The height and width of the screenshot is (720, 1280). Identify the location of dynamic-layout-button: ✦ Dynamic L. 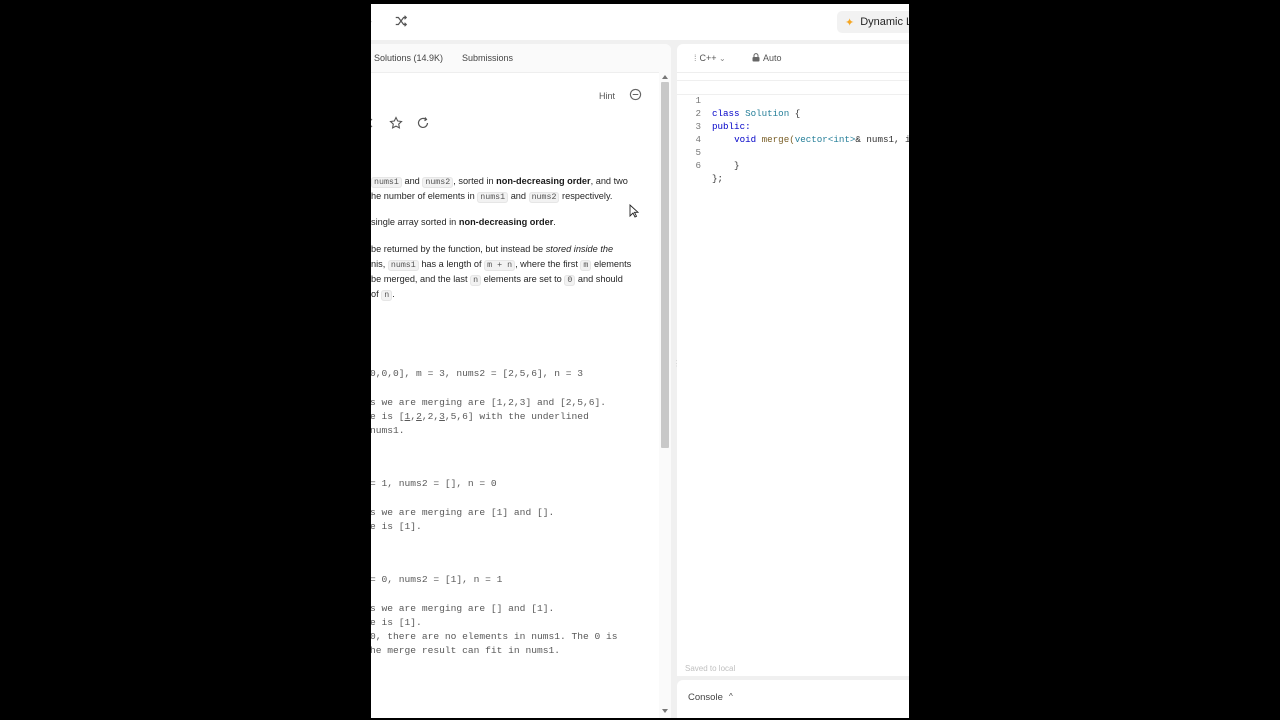
(873, 22).